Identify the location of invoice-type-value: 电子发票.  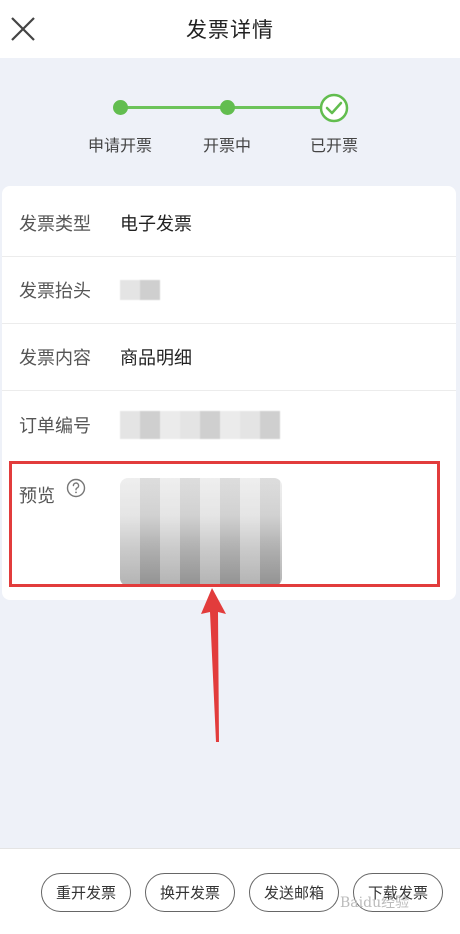
(156, 224).